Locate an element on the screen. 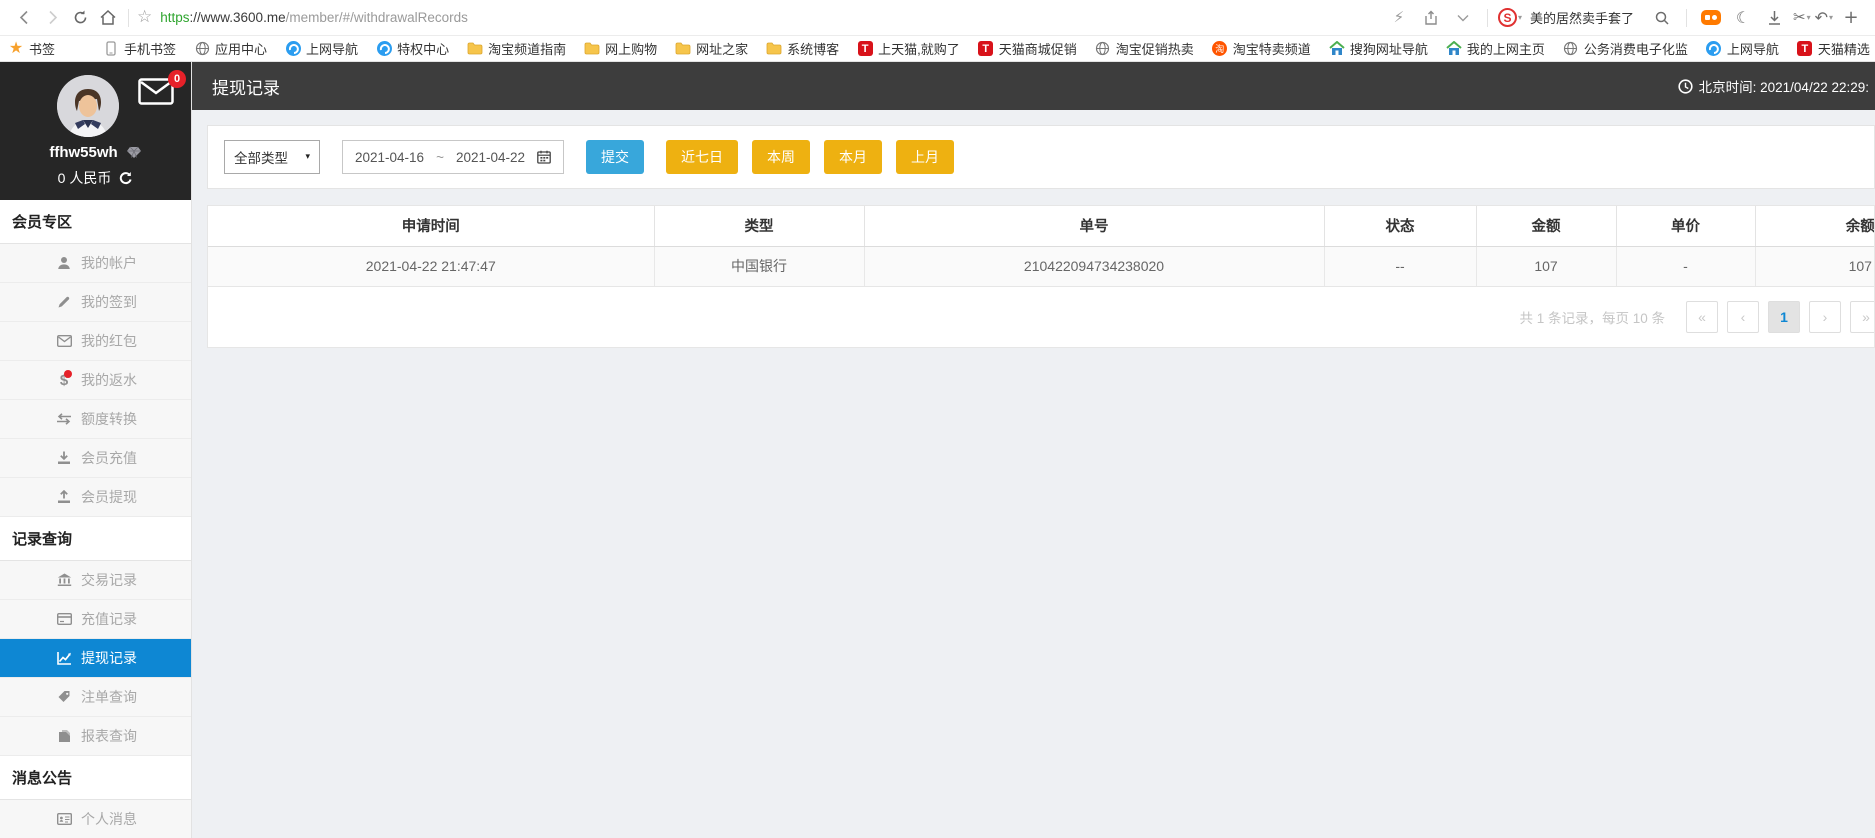  lightning-icon: ⚡ is located at coordinates (1399, 18).